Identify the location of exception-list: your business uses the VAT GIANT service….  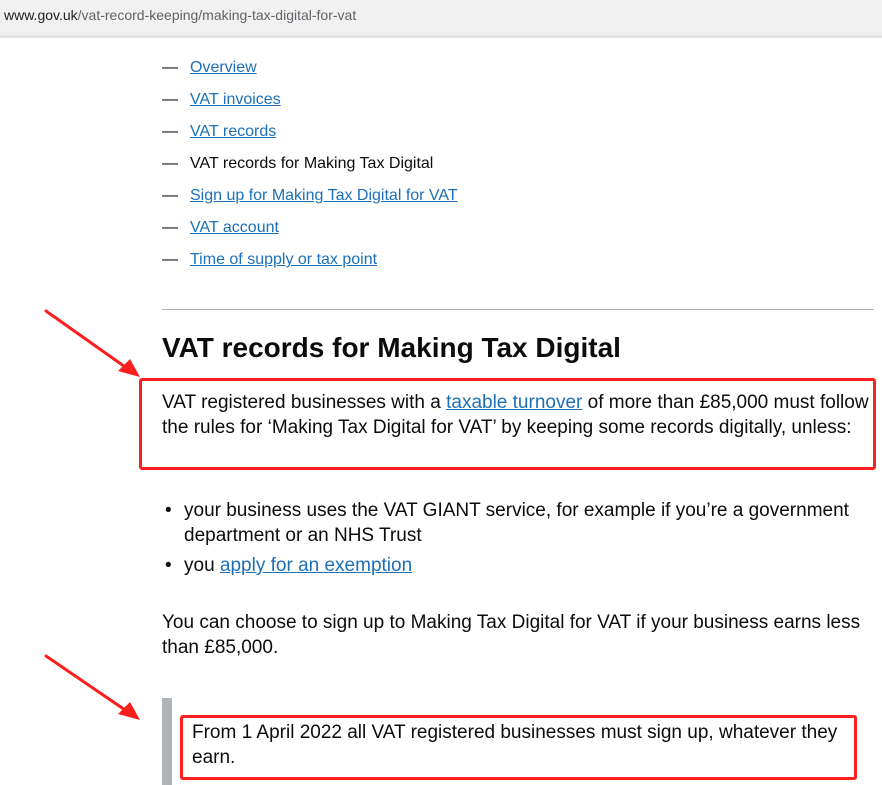
(512, 540).